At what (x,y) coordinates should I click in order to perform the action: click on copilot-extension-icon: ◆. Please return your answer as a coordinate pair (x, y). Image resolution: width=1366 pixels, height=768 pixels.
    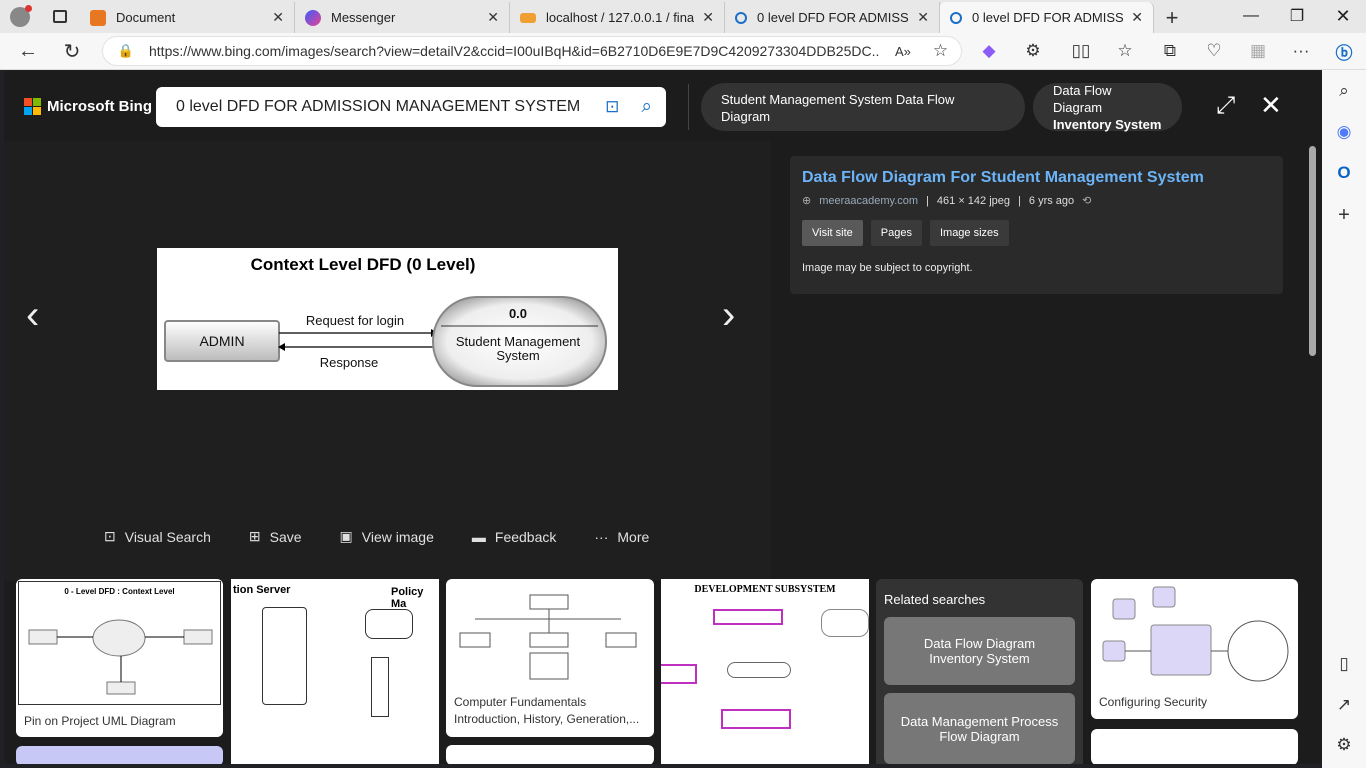
    Looking at the image, I should click on (989, 51).